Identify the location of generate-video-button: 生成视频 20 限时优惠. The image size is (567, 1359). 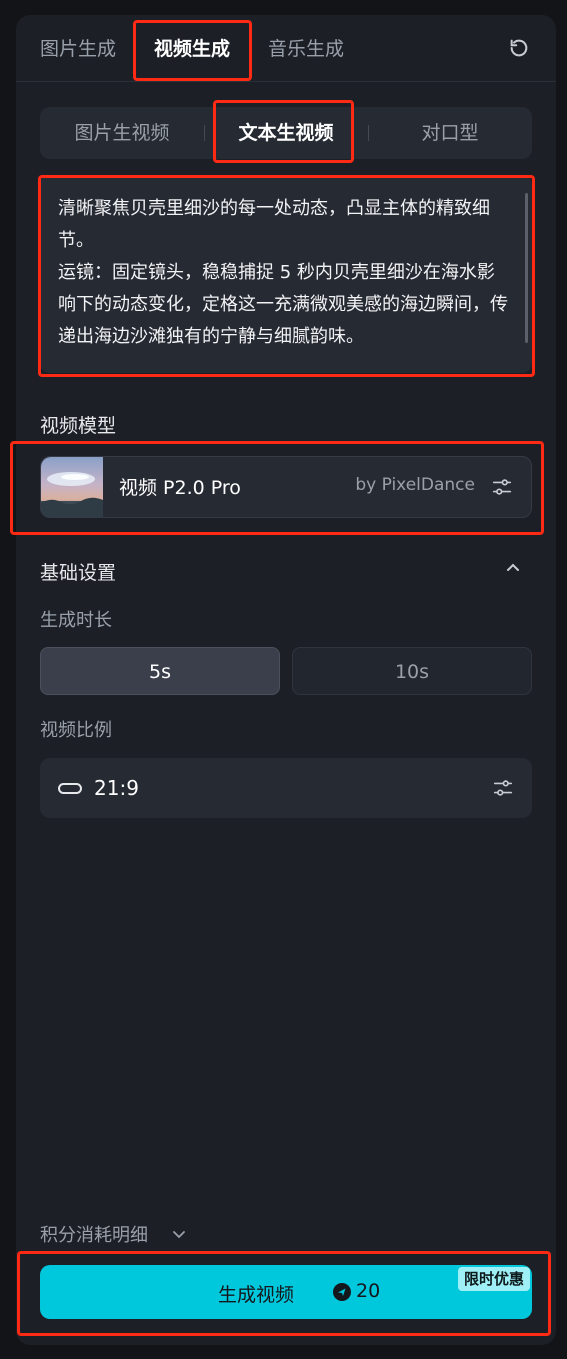
(286, 1292).